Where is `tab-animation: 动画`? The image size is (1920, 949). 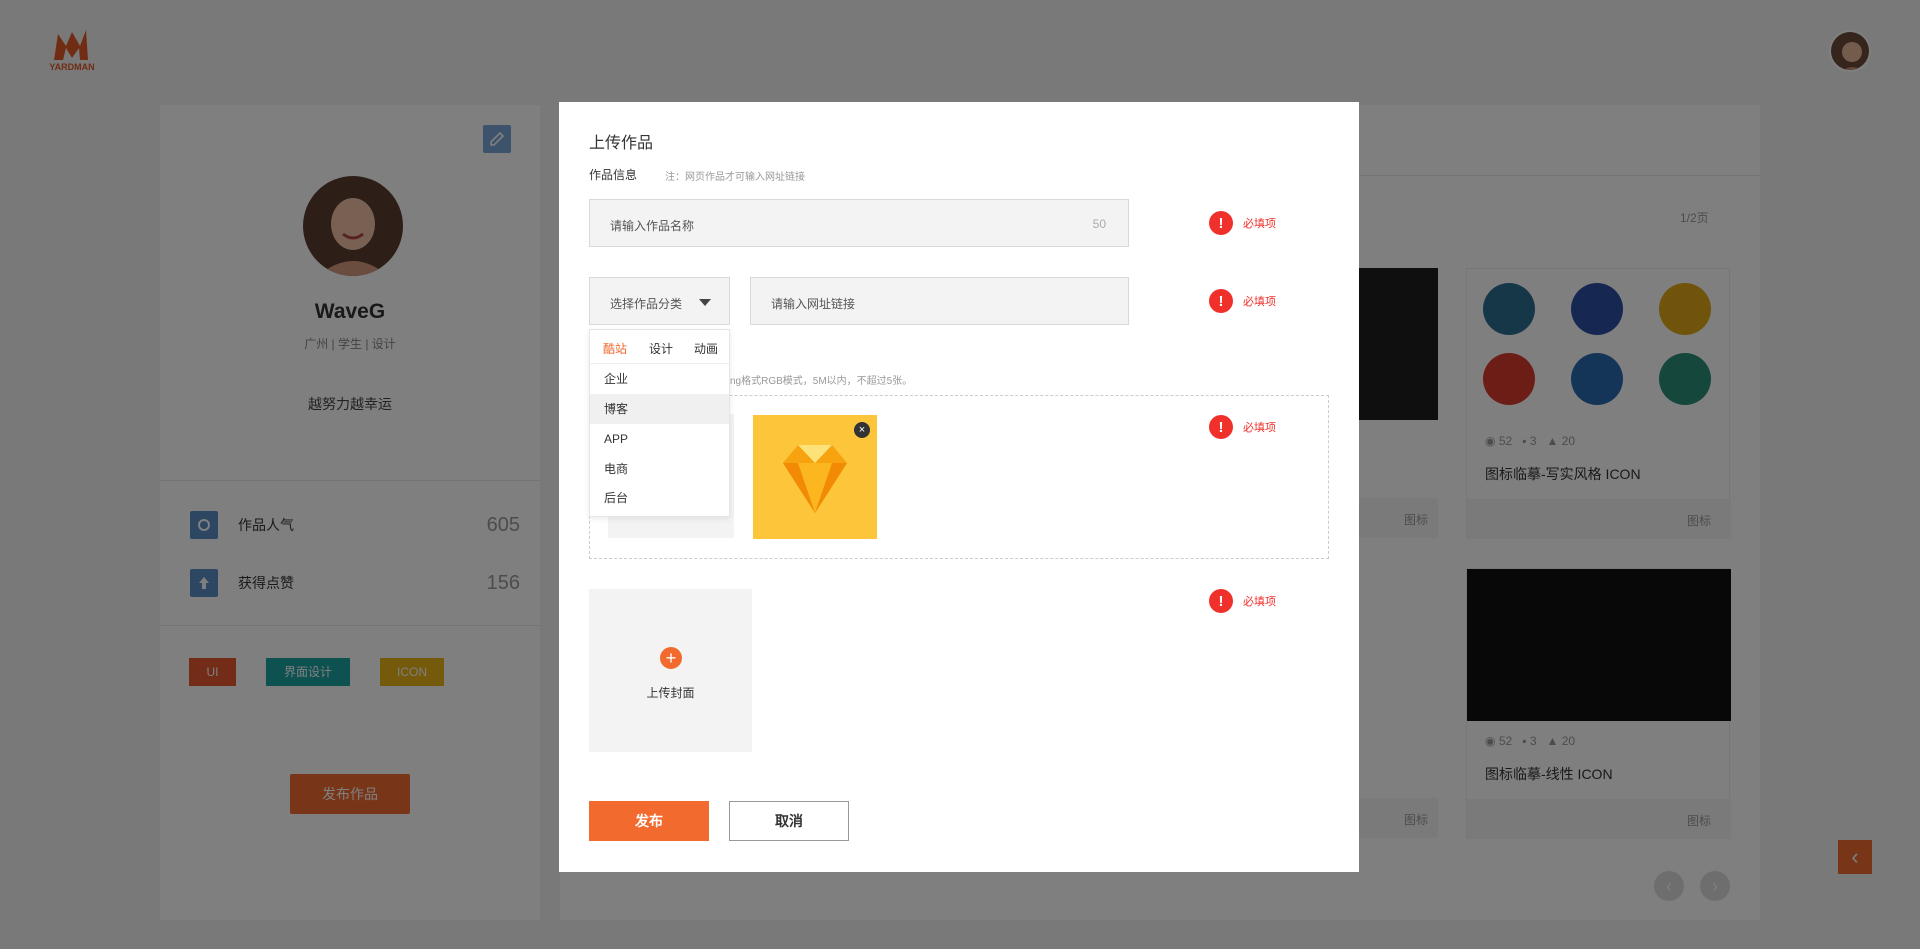 tab-animation: 动画 is located at coordinates (706, 348).